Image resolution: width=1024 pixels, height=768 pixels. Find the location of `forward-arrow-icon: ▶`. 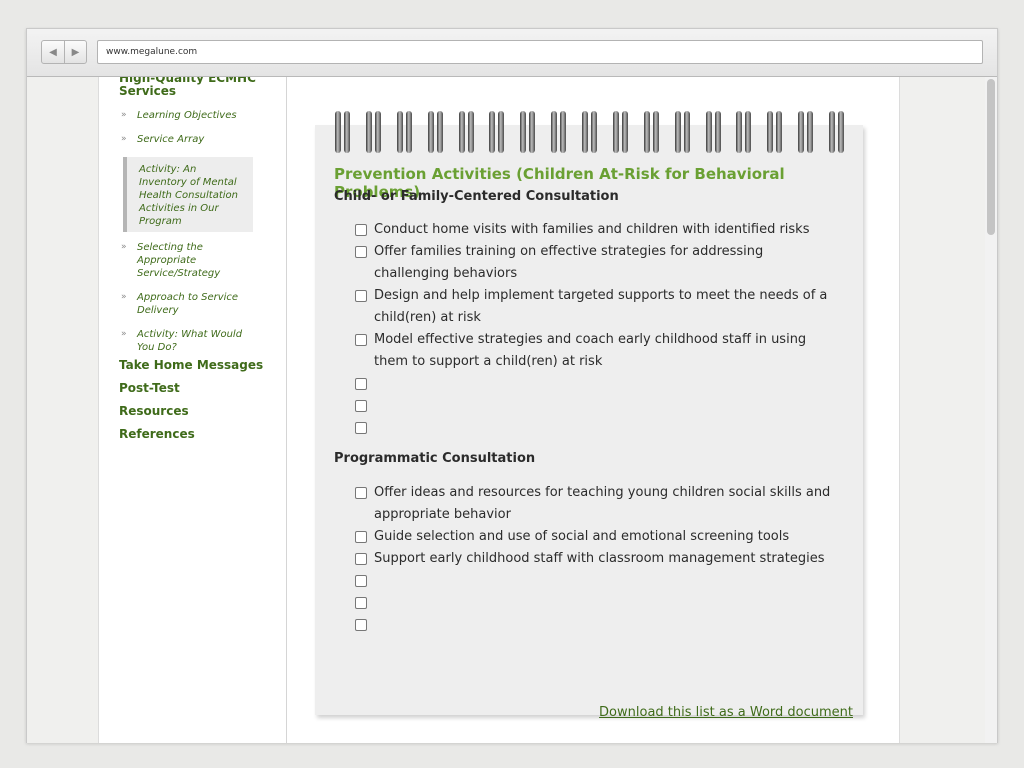

forward-arrow-icon: ▶ is located at coordinates (74, 52).